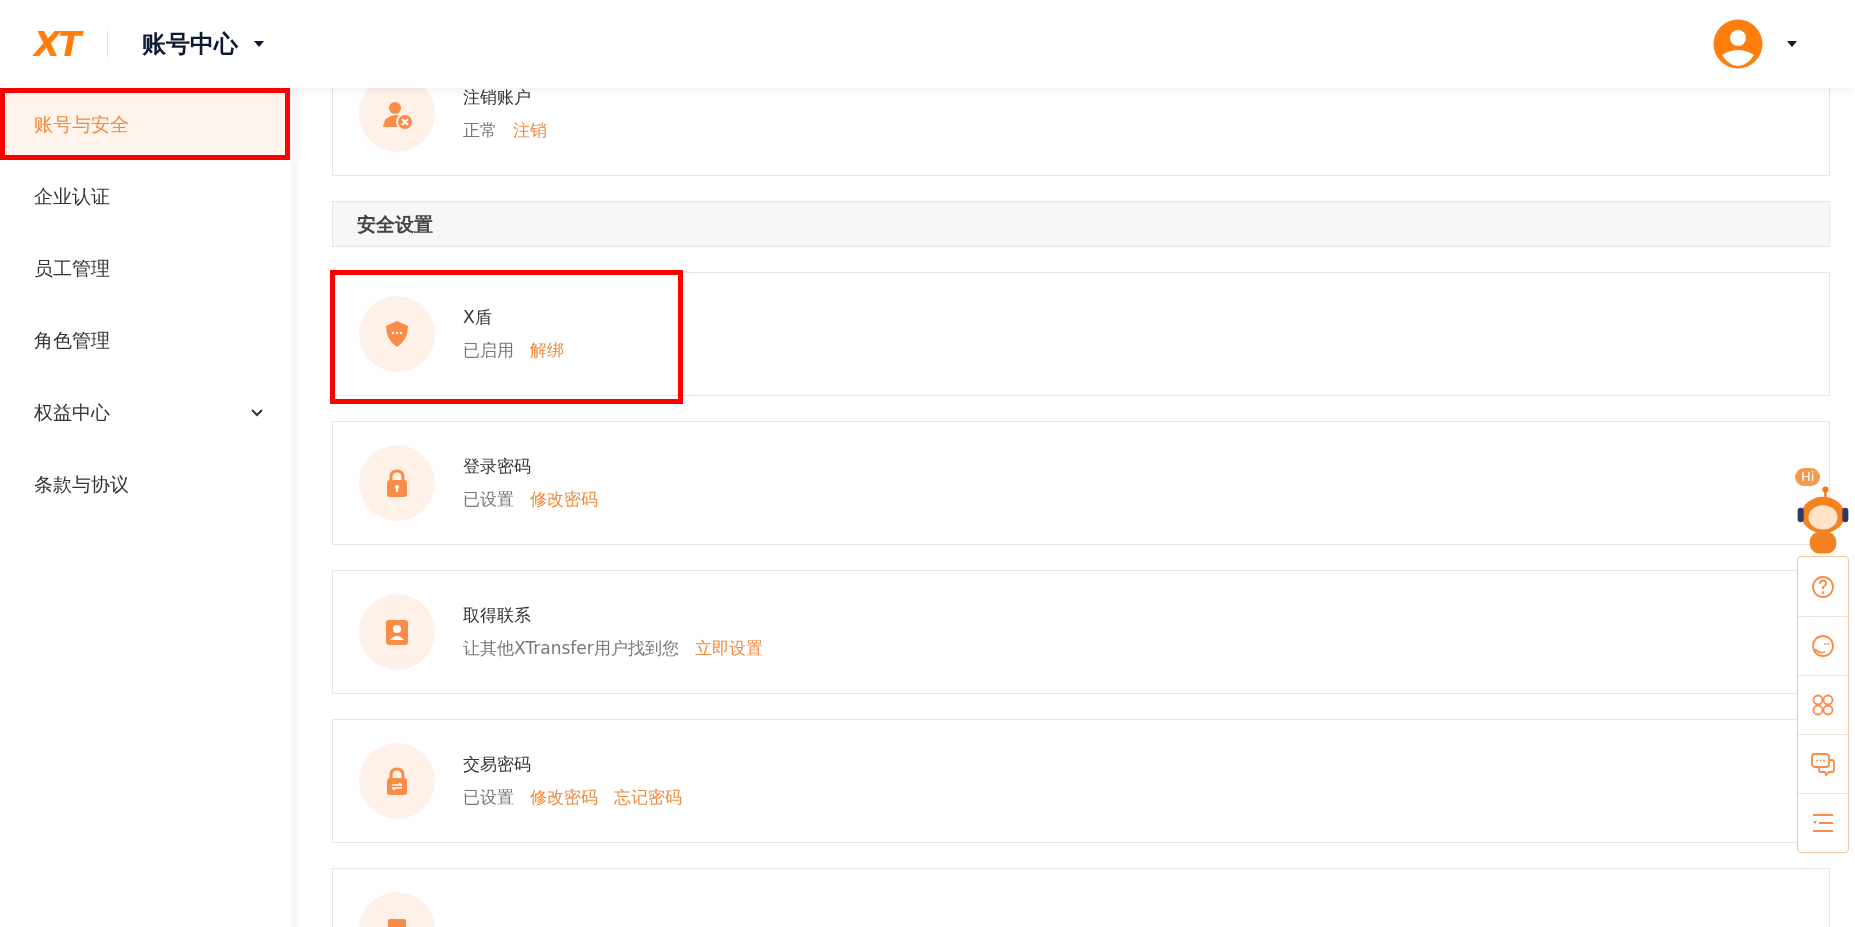 The image size is (1855, 927). I want to click on greeting-bubble: Hi, so click(1808, 477).